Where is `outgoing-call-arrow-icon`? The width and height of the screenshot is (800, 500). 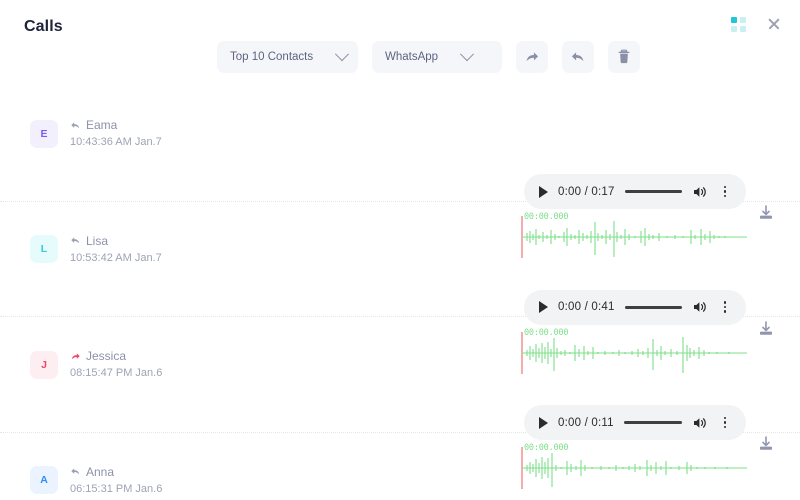
outgoing-call-arrow-icon is located at coordinates (75, 355).